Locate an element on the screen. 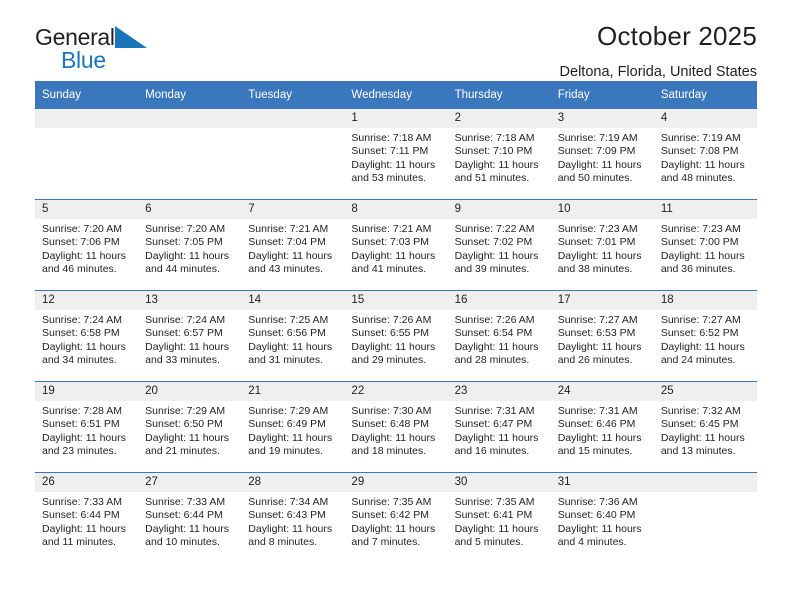 Image resolution: width=792 pixels, height=612 pixels. day-detail-line: and 51 minutes. is located at coordinates (492, 178).